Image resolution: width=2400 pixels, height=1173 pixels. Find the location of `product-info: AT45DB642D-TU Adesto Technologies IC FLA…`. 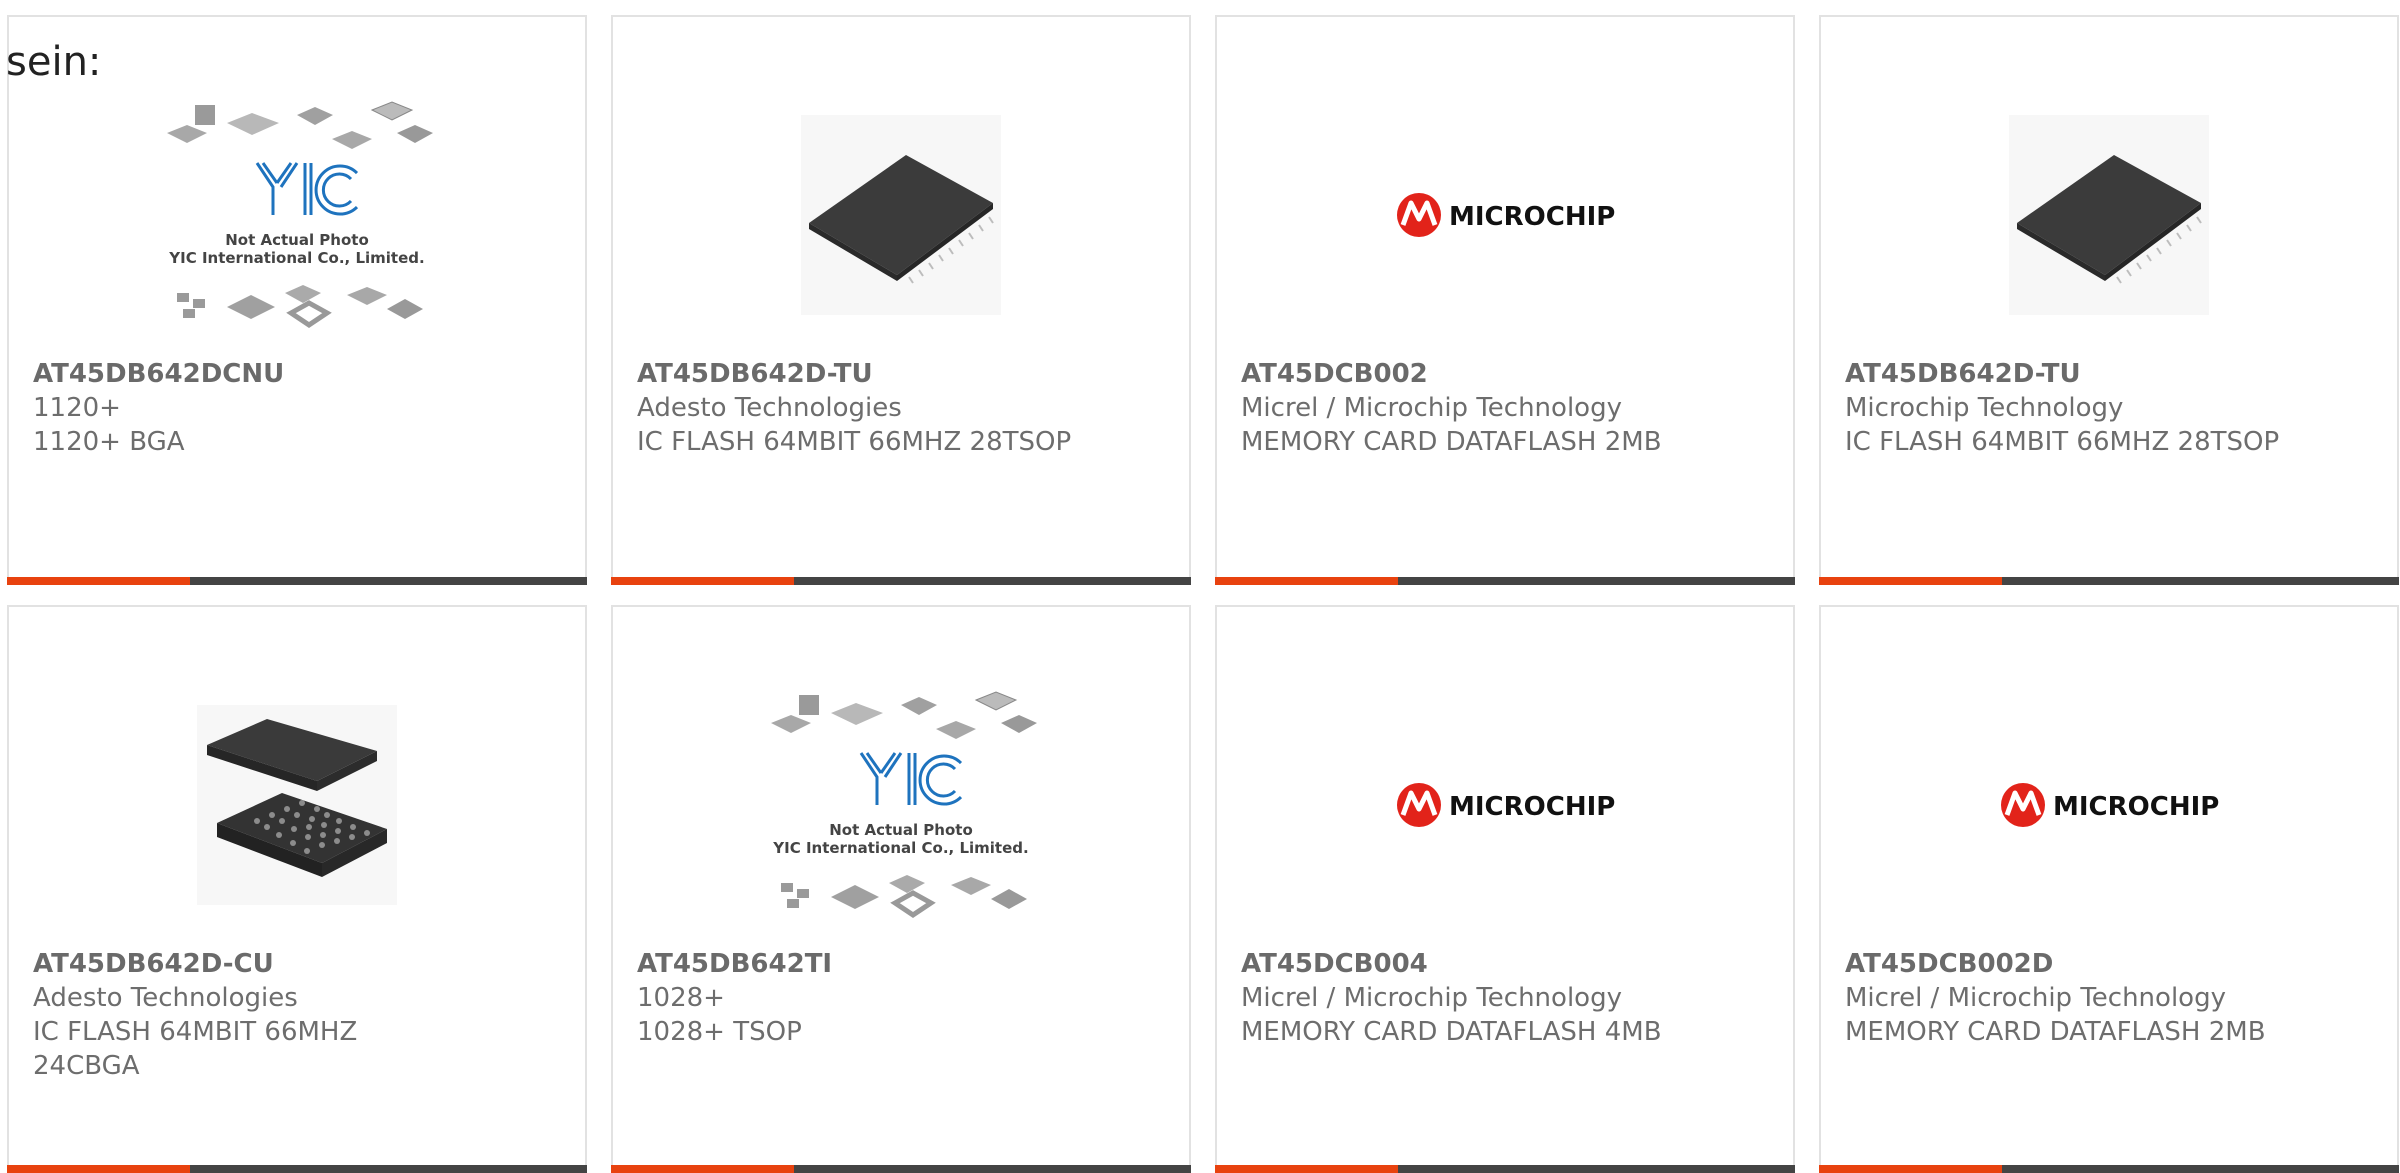

product-info: AT45DB642D-TU Adesto Technologies IC FLA… is located at coordinates (903, 408).